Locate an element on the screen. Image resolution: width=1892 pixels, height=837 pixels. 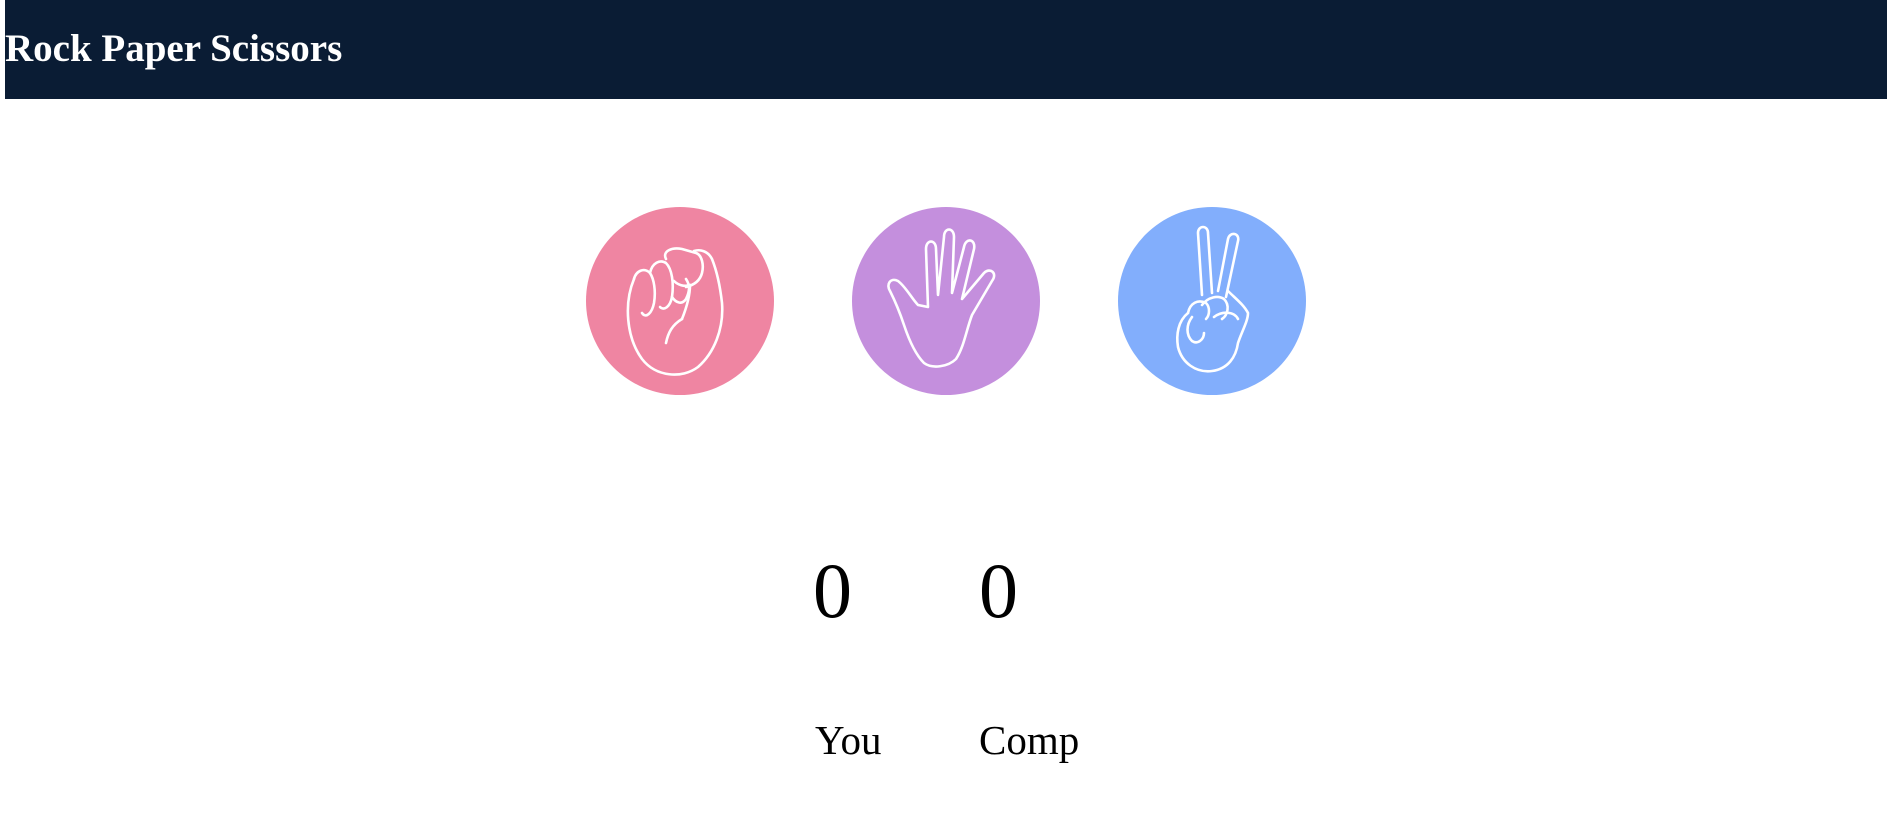
open-hand-icon is located at coordinates (946, 301).